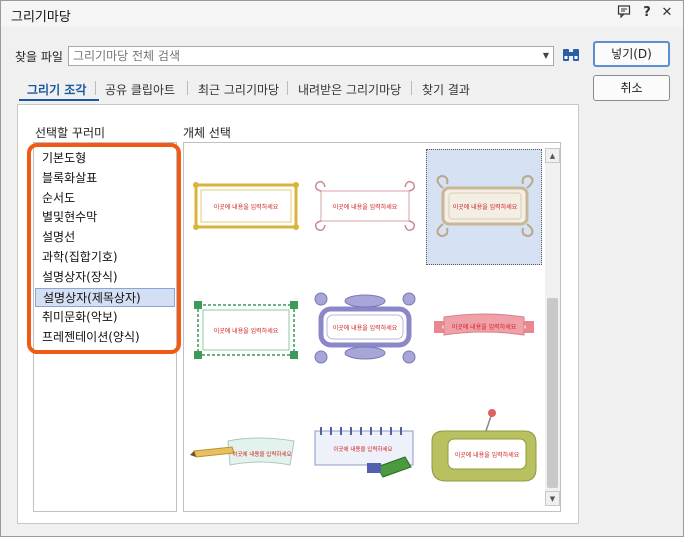 The width and height of the screenshot is (684, 537). What do you see at coordinates (105, 297) in the screenshot?
I see `list-item-selected: 설명상자(제목상자)` at bounding box center [105, 297].